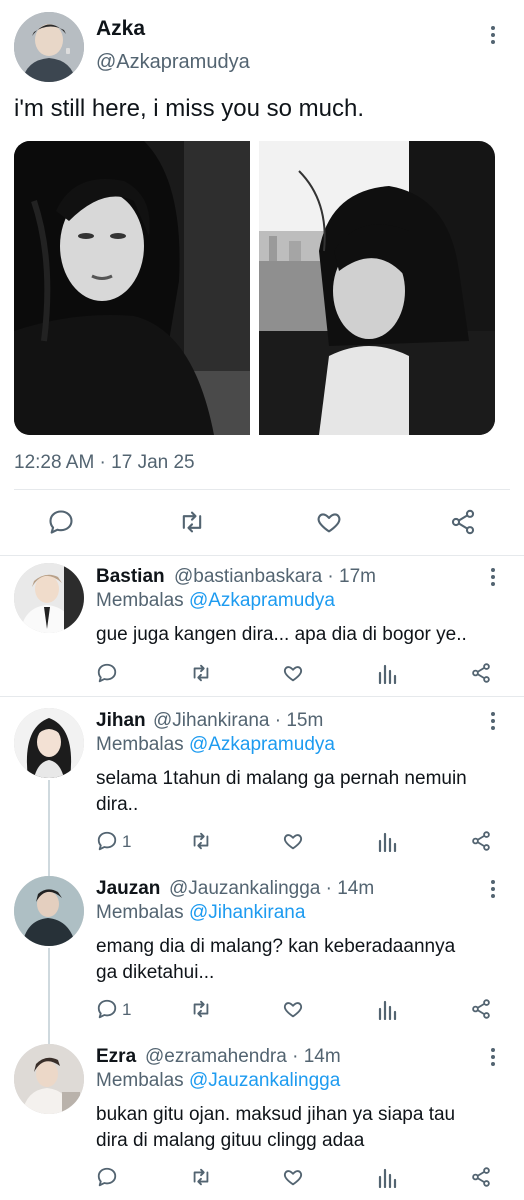 This screenshot has width=524, height=1200. What do you see at coordinates (117, 804) in the screenshot?
I see `reply-text-line-2: dira..` at bounding box center [117, 804].